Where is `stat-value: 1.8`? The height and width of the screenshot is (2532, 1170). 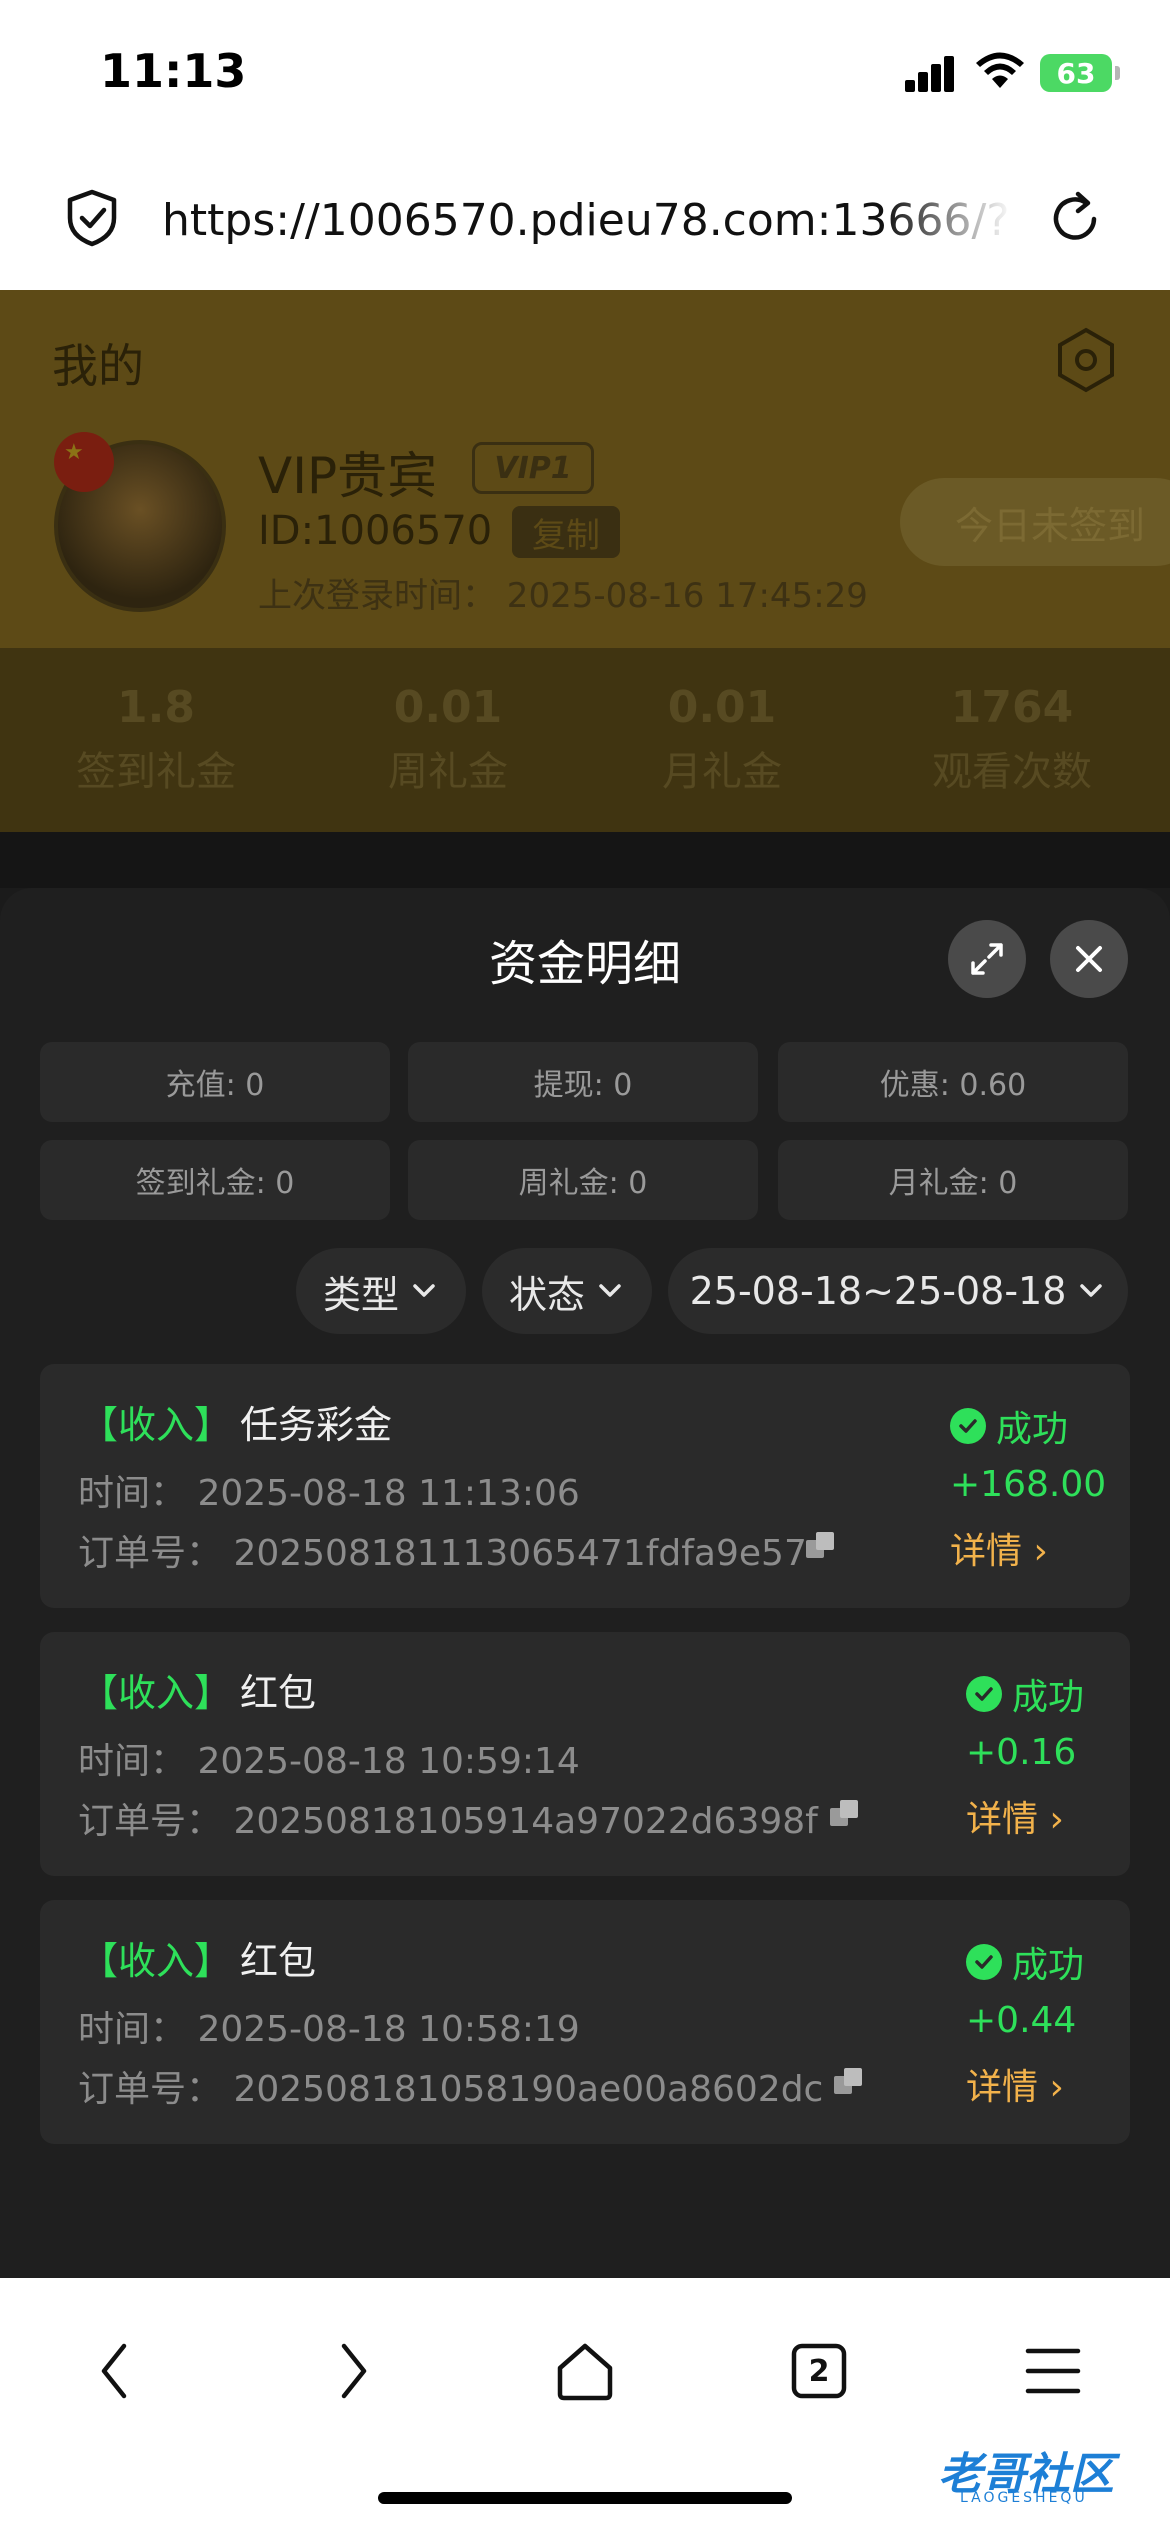 stat-value: 1.8 is located at coordinates (156, 707).